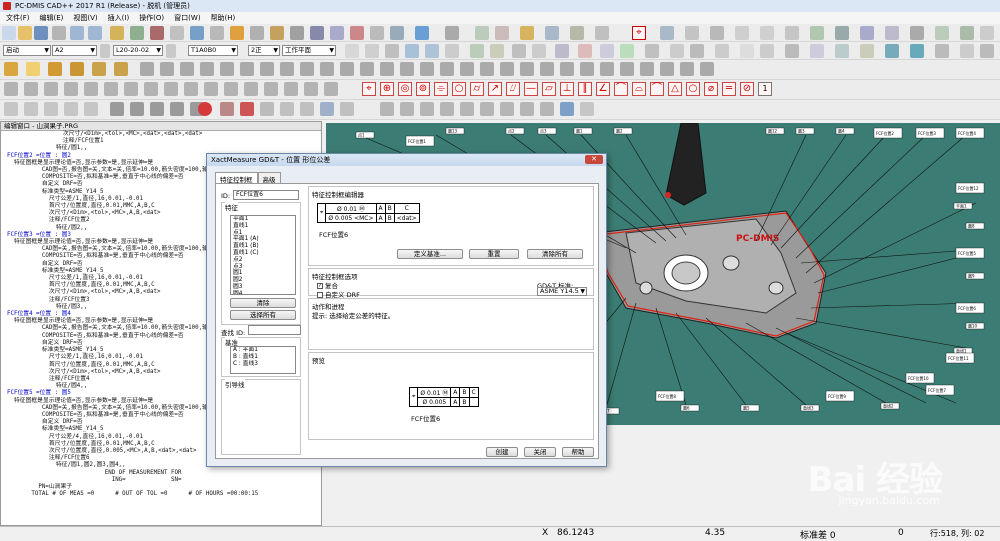  What do you see at coordinates (121, 69) in the screenshot?
I see `cylinder-feature-icon` at bounding box center [121, 69].